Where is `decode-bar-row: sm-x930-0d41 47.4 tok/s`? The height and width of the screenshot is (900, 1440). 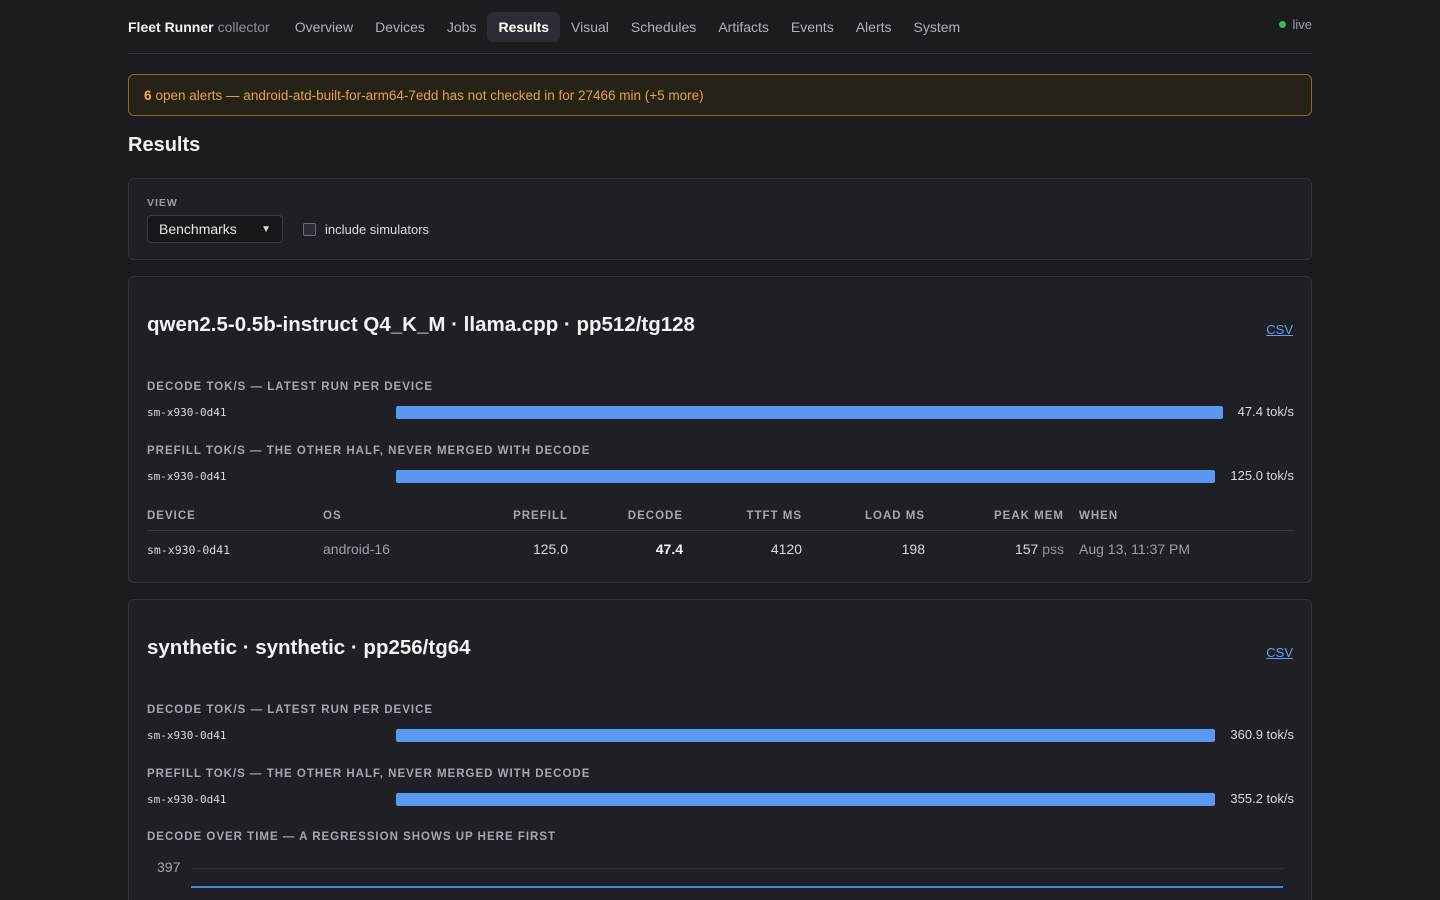
decode-bar-row: sm-x930-0d41 47.4 tok/s is located at coordinates (720, 413).